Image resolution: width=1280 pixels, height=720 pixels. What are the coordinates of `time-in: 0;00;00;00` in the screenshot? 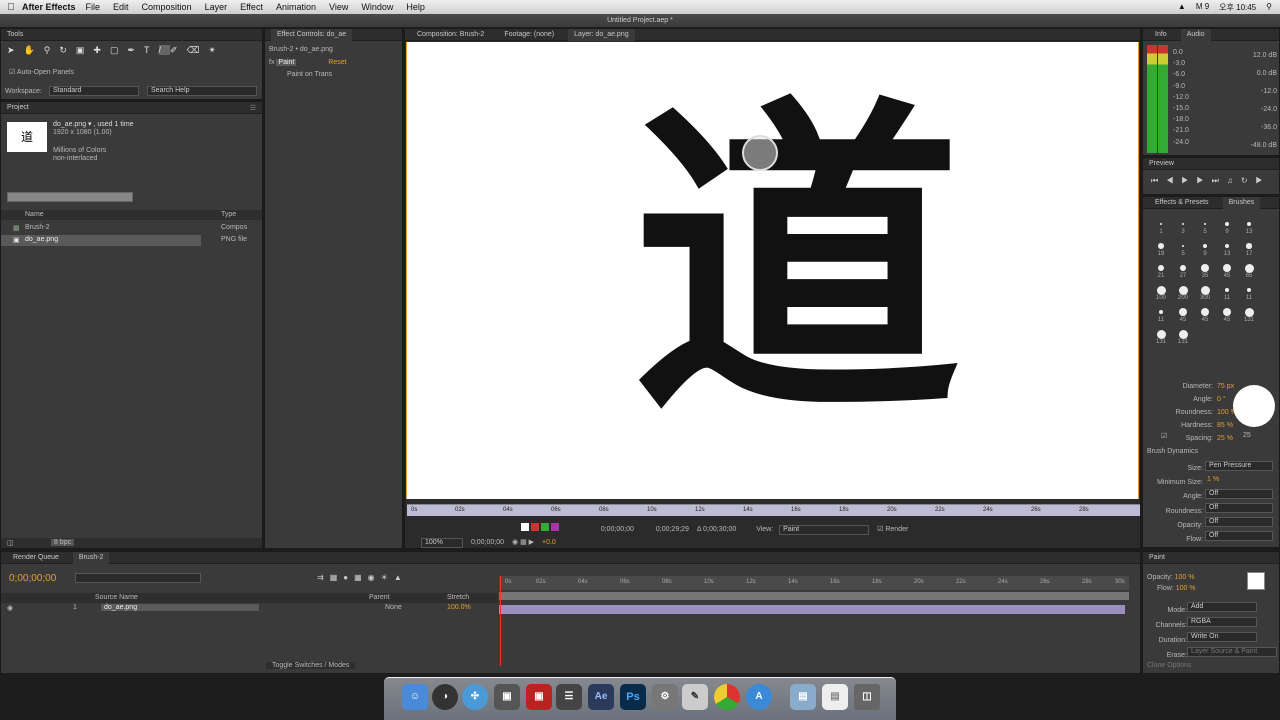 It's located at (617, 529).